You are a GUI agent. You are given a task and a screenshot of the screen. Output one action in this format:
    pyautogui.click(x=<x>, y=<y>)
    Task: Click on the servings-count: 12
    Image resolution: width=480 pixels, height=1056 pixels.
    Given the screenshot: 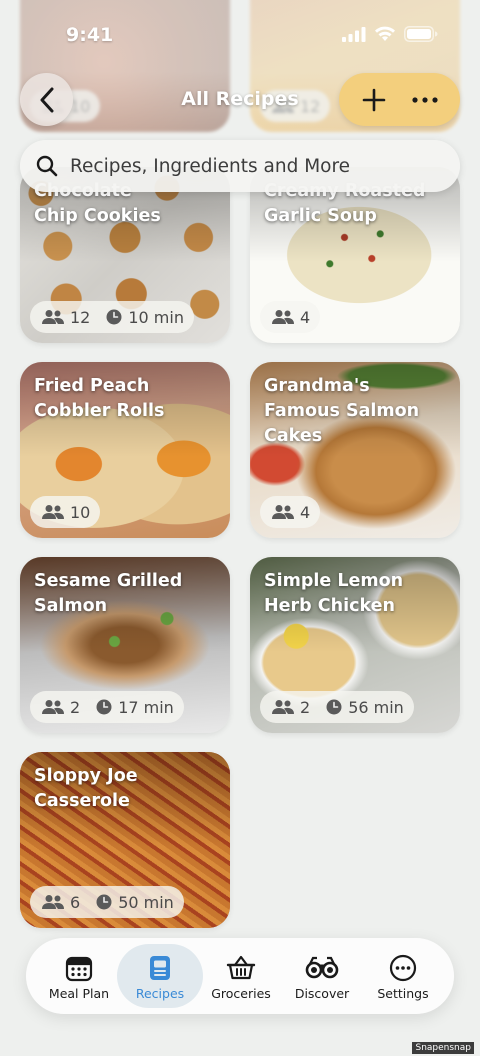 What is the action you would take?
    pyautogui.click(x=80, y=317)
    